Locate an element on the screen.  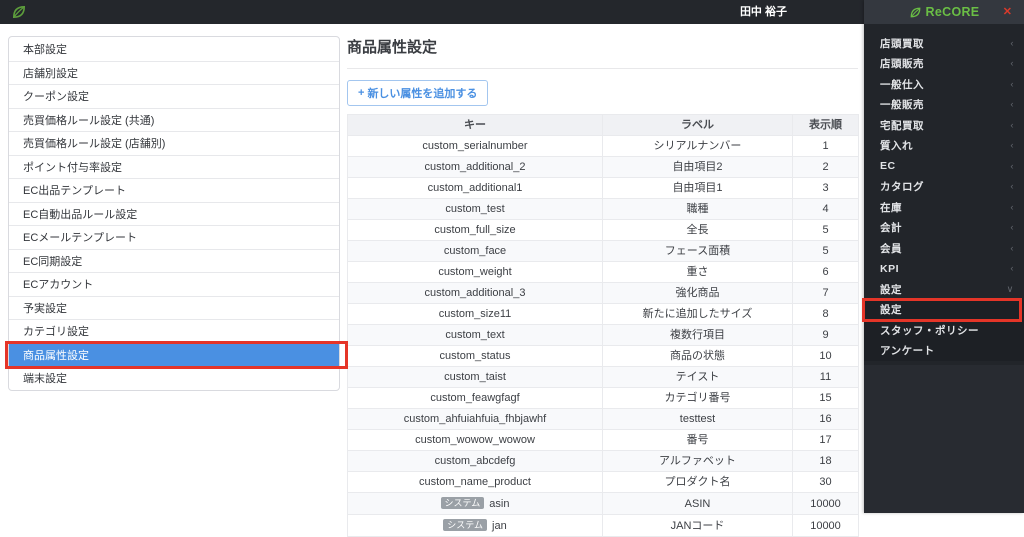
leaf-logo-icon is located at coordinates (19, 12).